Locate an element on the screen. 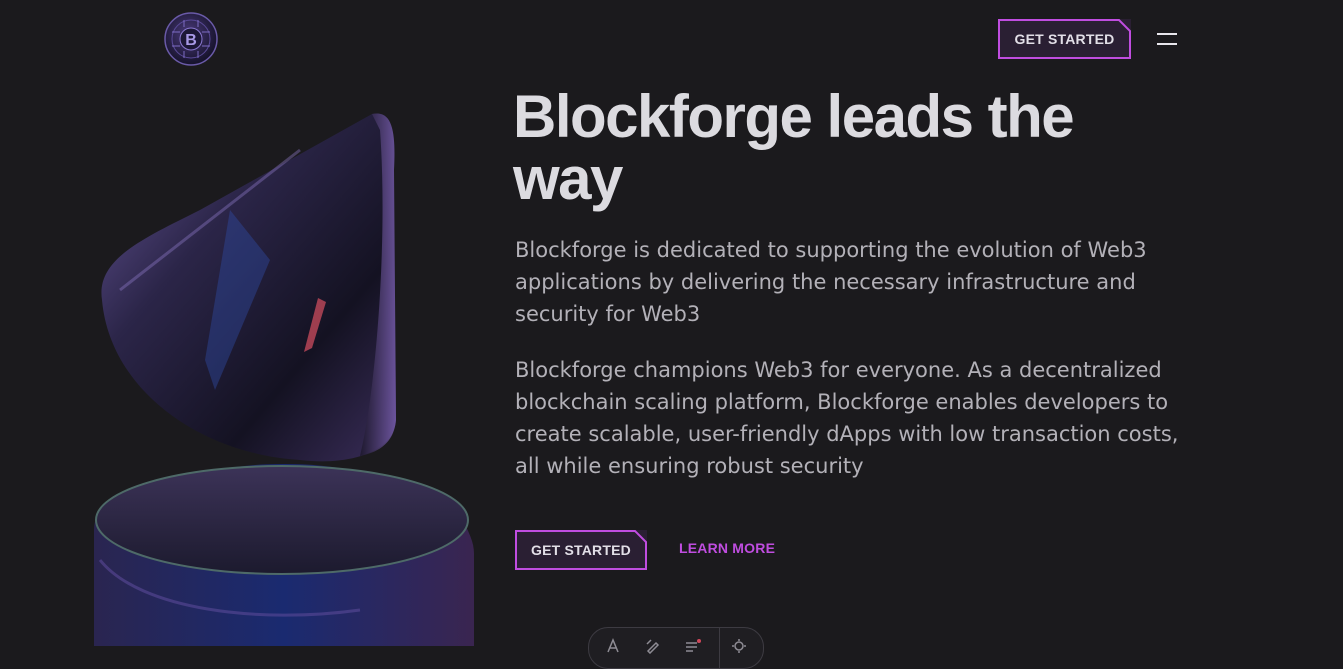 The height and width of the screenshot is (669, 1343). list-icon is located at coordinates (693, 646).